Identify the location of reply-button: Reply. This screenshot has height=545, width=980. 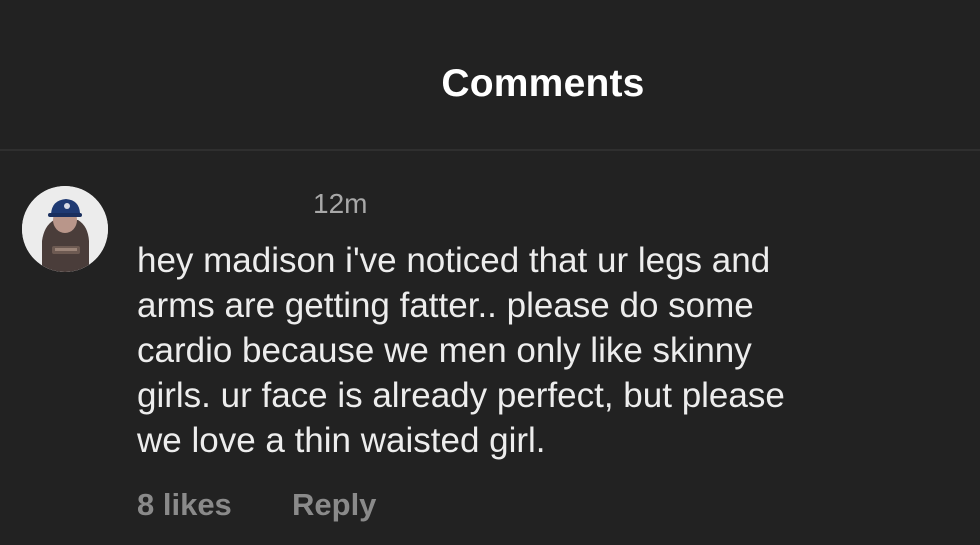
(334, 505).